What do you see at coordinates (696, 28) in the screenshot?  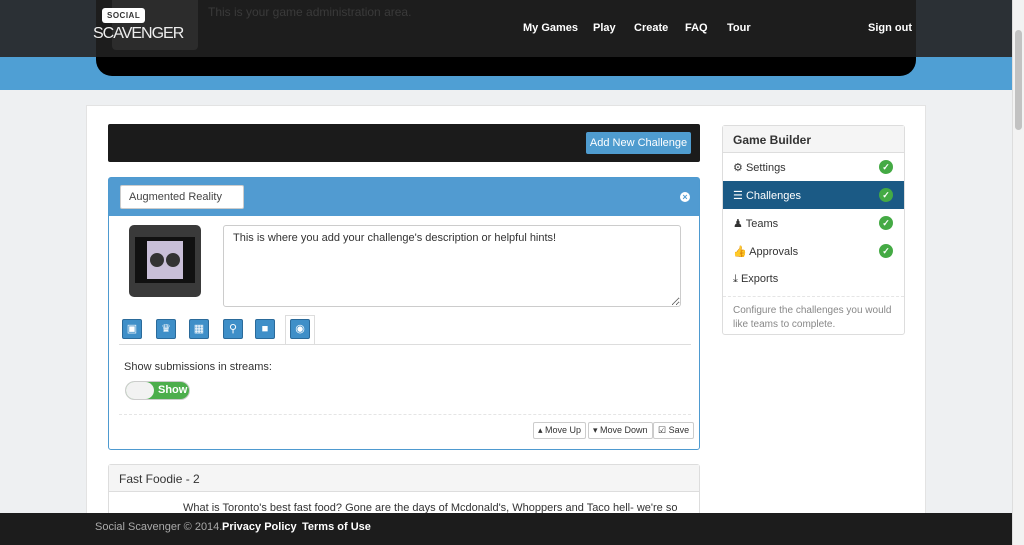 I see `nav-faq: FAQ` at bounding box center [696, 28].